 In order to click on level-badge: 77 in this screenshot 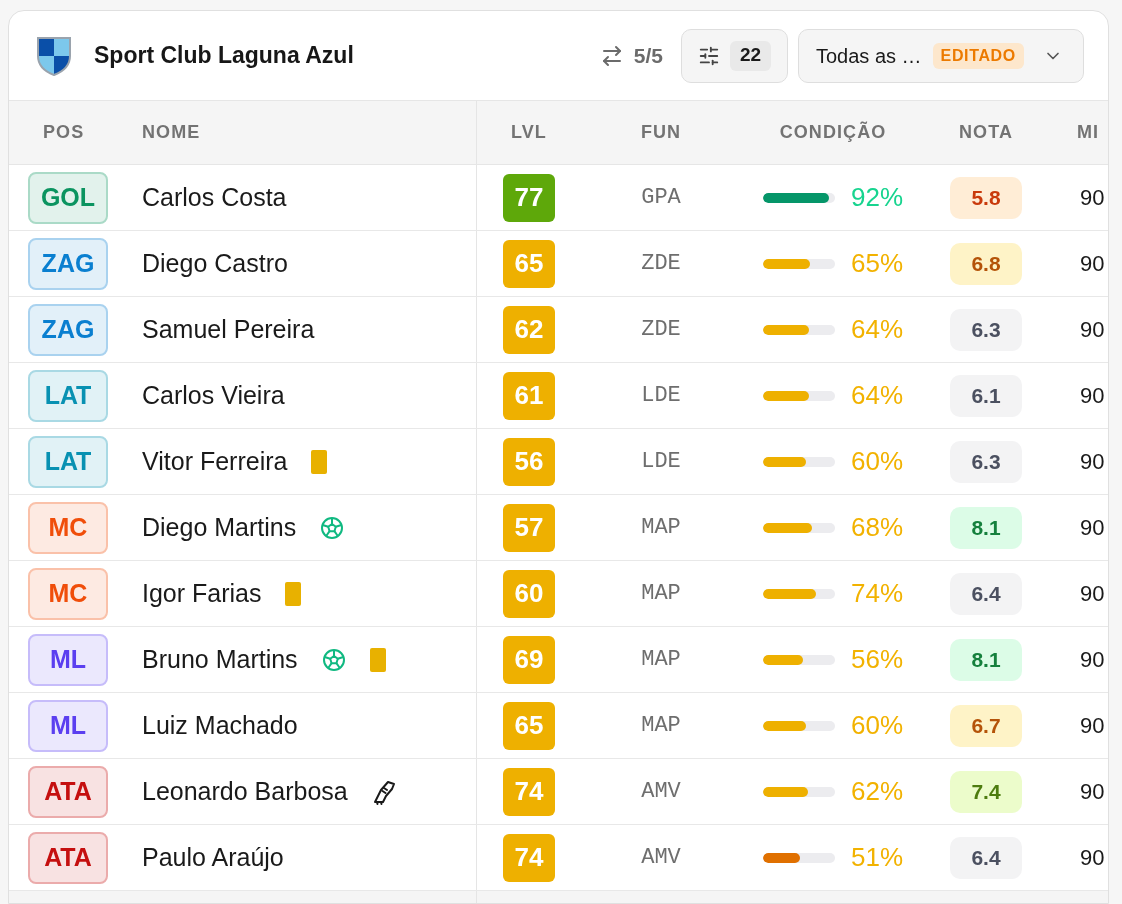, I will do `click(529, 197)`.